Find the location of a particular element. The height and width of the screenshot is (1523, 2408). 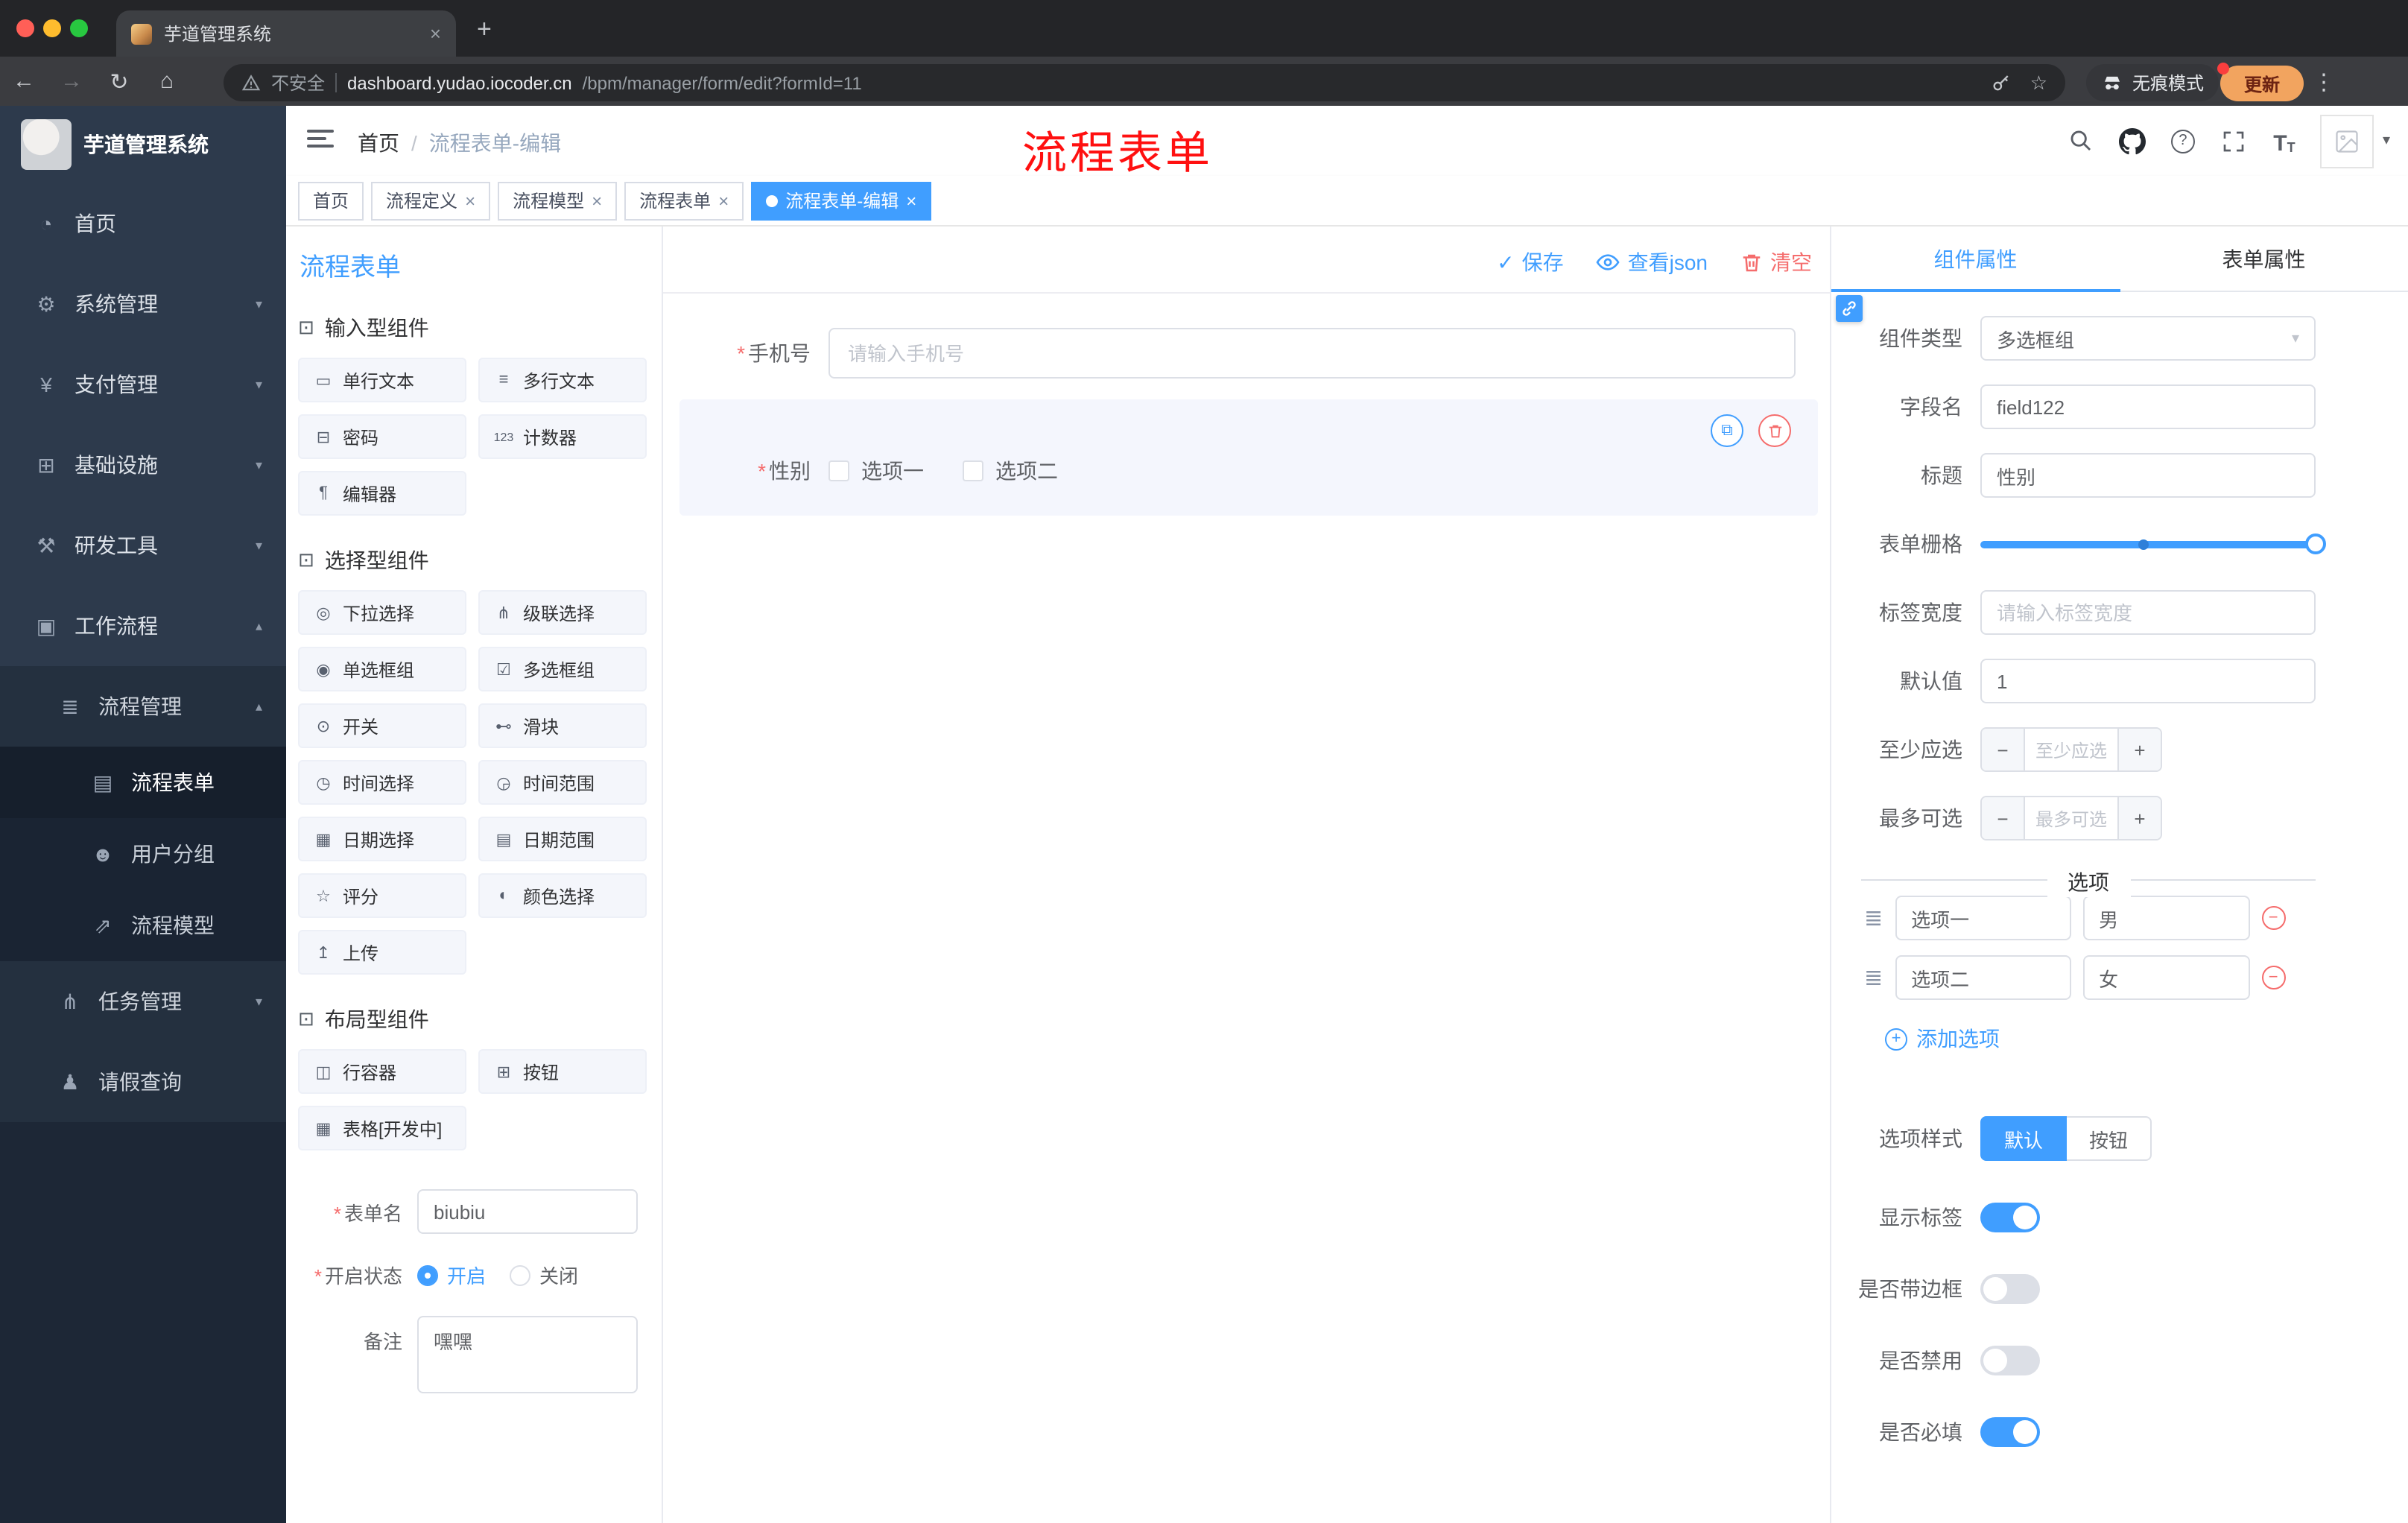

add-option-button: + 添加选项 is located at coordinates (2146, 1039).